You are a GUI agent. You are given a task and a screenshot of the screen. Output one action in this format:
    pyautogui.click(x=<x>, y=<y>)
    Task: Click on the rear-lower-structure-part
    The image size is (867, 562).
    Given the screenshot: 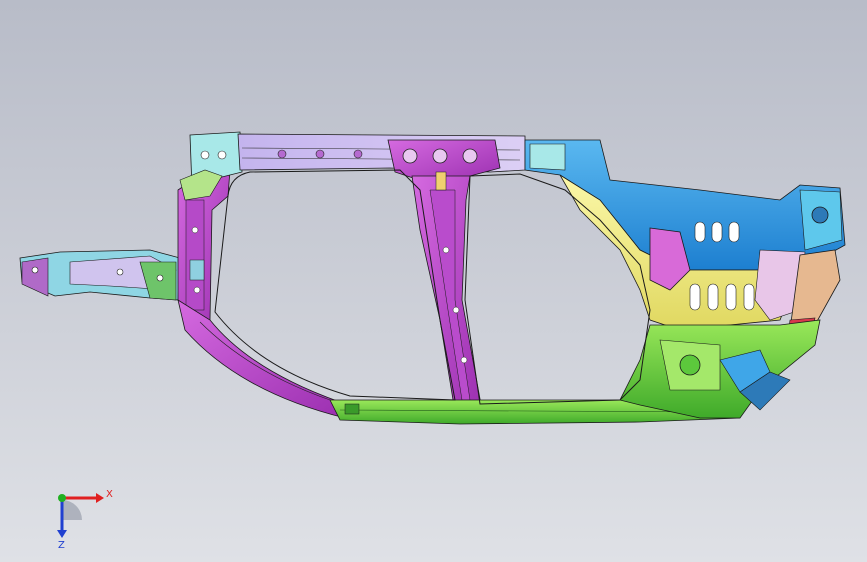 What is the action you would take?
    pyautogui.click(x=720, y=369)
    